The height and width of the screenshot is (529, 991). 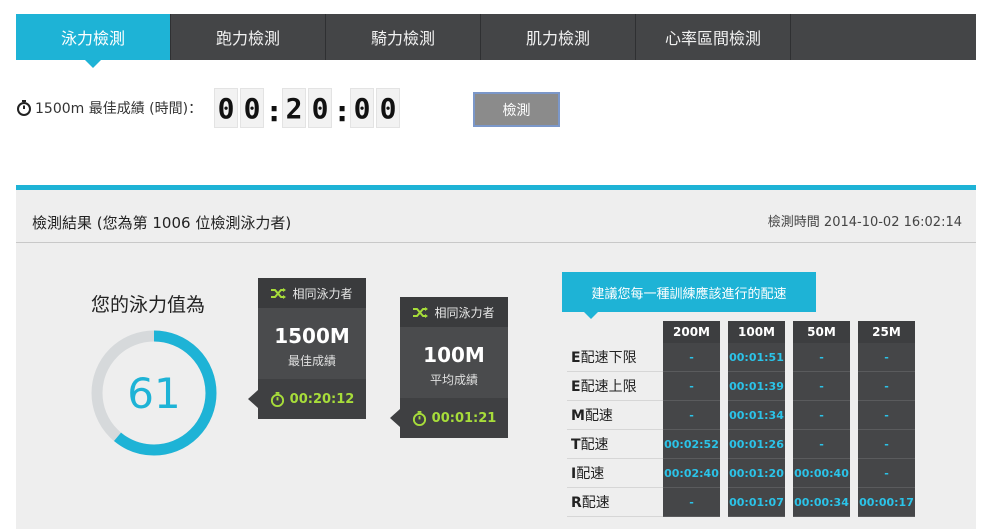 I want to click on pace-row: R配速 - 00:01:07 00:00:34 00:00:17, so click(x=741, y=502).